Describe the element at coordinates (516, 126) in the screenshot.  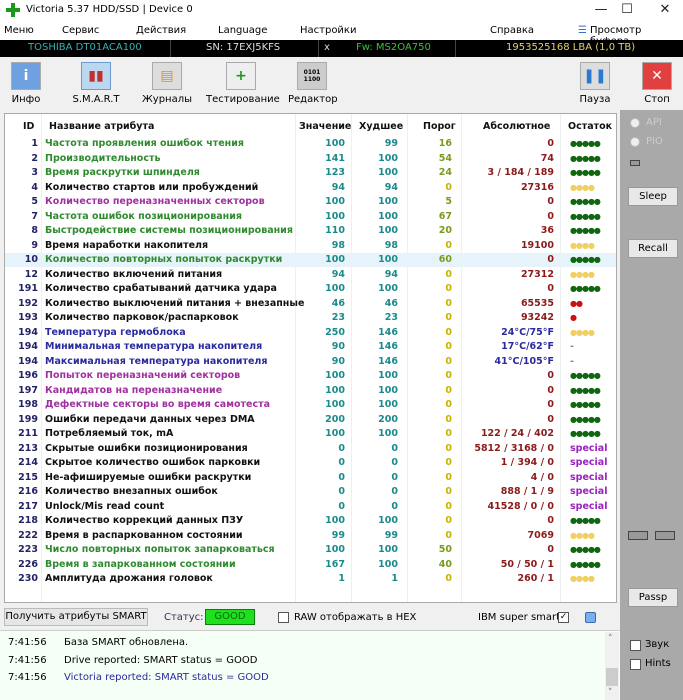
I see `header-raw: Абсолютное` at that location.